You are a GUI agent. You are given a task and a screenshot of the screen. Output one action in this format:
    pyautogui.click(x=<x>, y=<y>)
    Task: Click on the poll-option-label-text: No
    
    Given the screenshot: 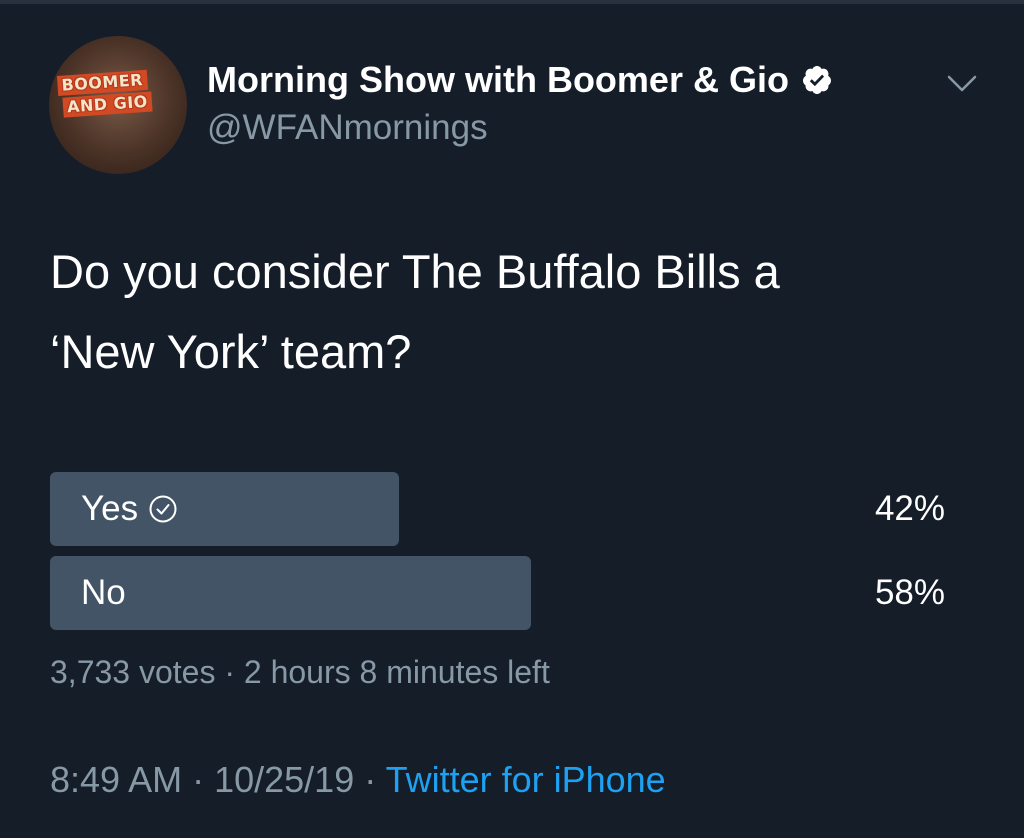 What is the action you would take?
    pyautogui.click(x=103, y=592)
    